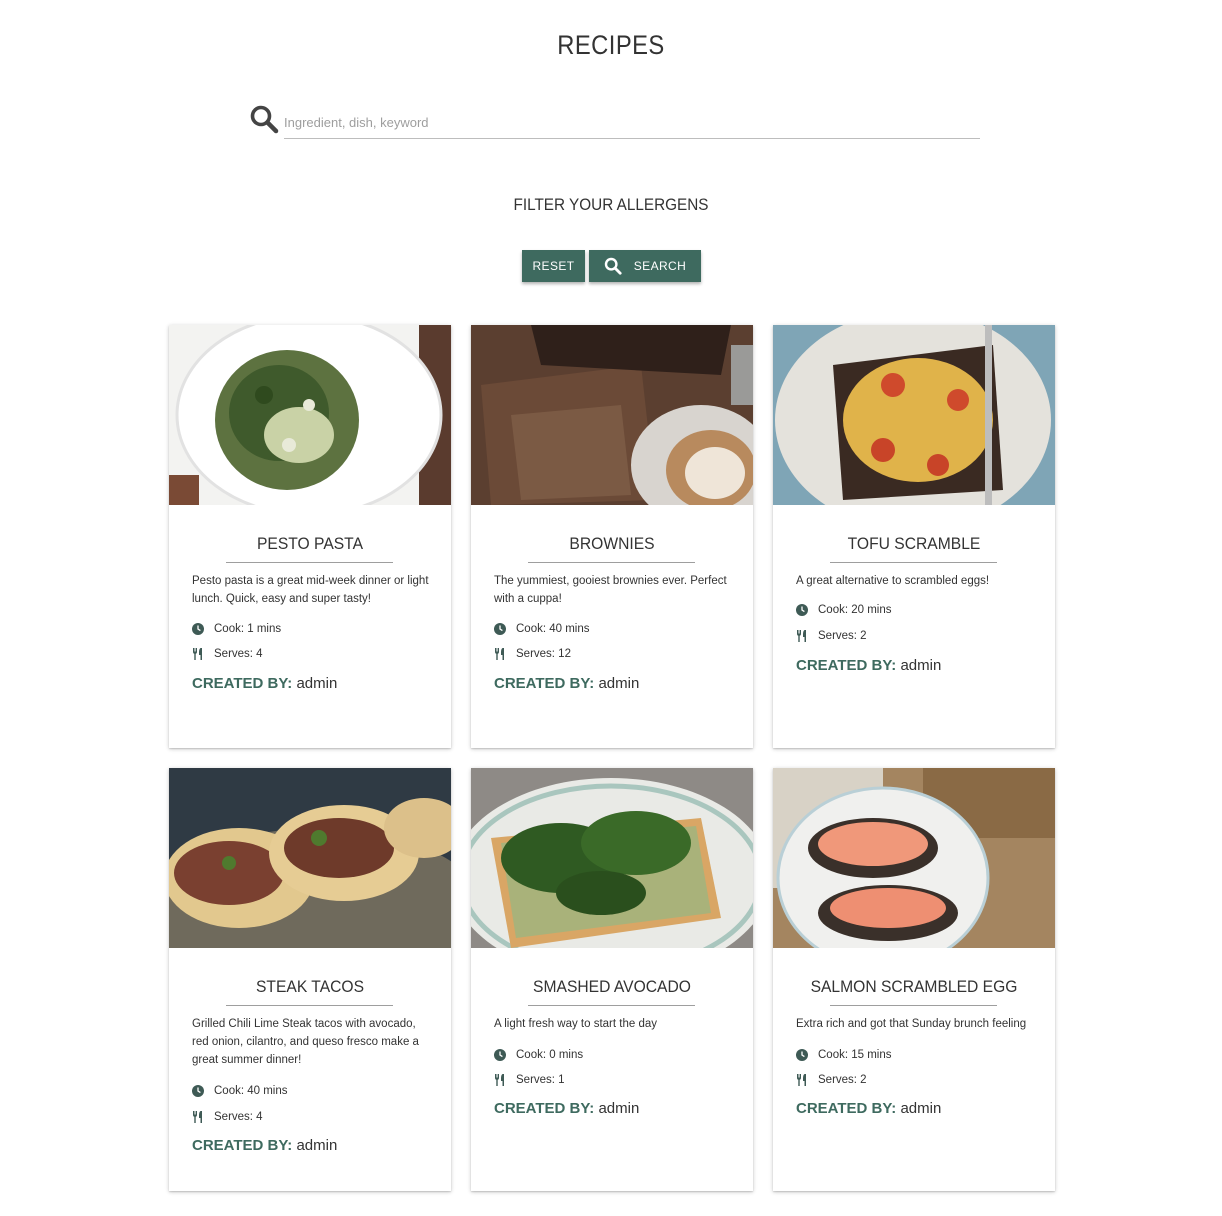 The width and height of the screenshot is (1222, 1216). Describe the element at coordinates (855, 1055) in the screenshot. I see `cook-time-label: Cook: 15 mins` at that location.